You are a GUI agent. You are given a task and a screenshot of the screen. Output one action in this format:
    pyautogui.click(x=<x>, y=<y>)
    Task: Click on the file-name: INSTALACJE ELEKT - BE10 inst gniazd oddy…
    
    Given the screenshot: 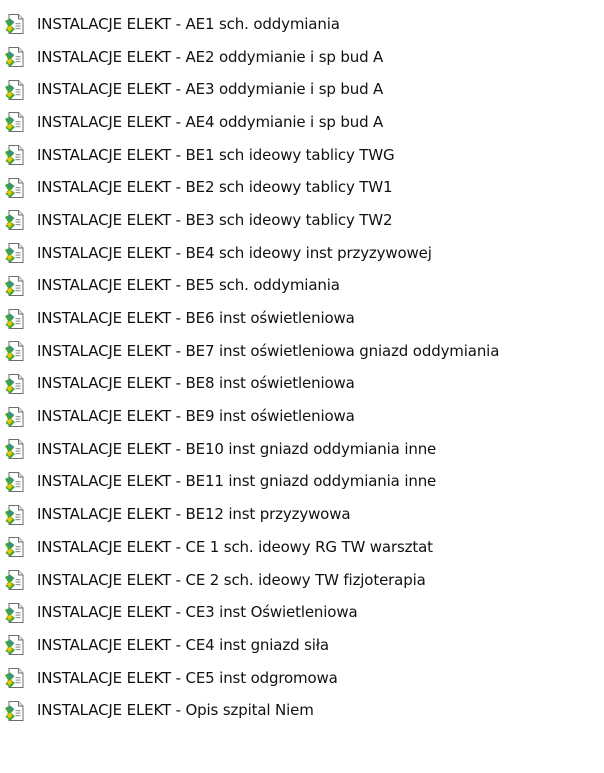 What is the action you would take?
    pyautogui.click(x=237, y=448)
    